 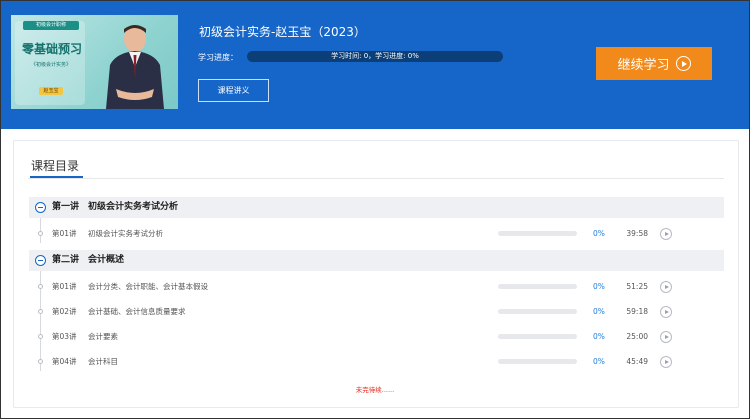 I want to click on lesson-row: 第03讲 会计要素 0% 25:00, so click(x=376, y=337).